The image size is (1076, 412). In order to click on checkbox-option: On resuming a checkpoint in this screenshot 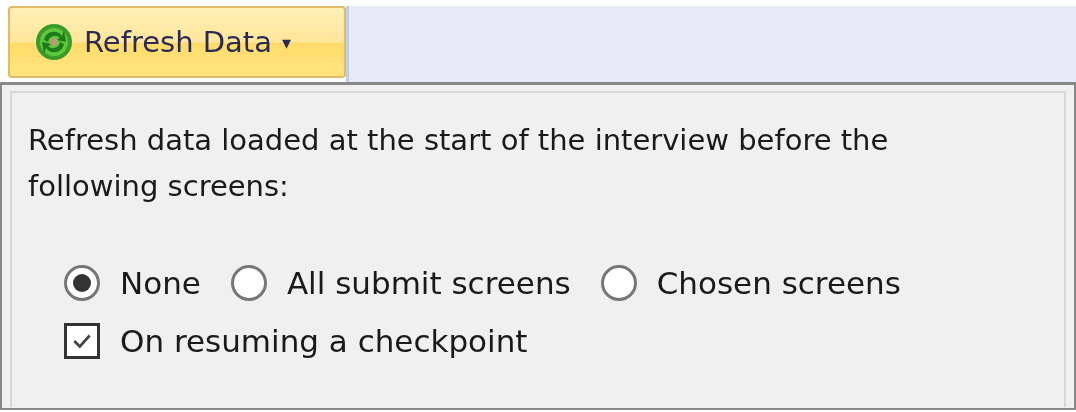, I will do `click(564, 341)`.